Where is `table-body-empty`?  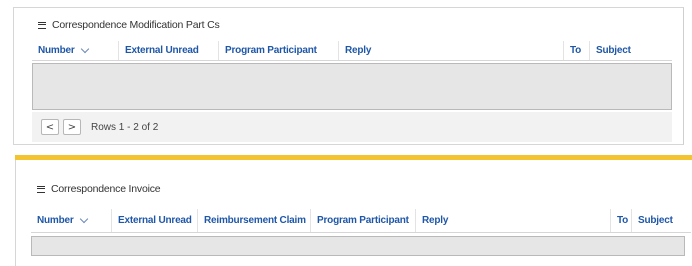 table-body-empty is located at coordinates (358, 246).